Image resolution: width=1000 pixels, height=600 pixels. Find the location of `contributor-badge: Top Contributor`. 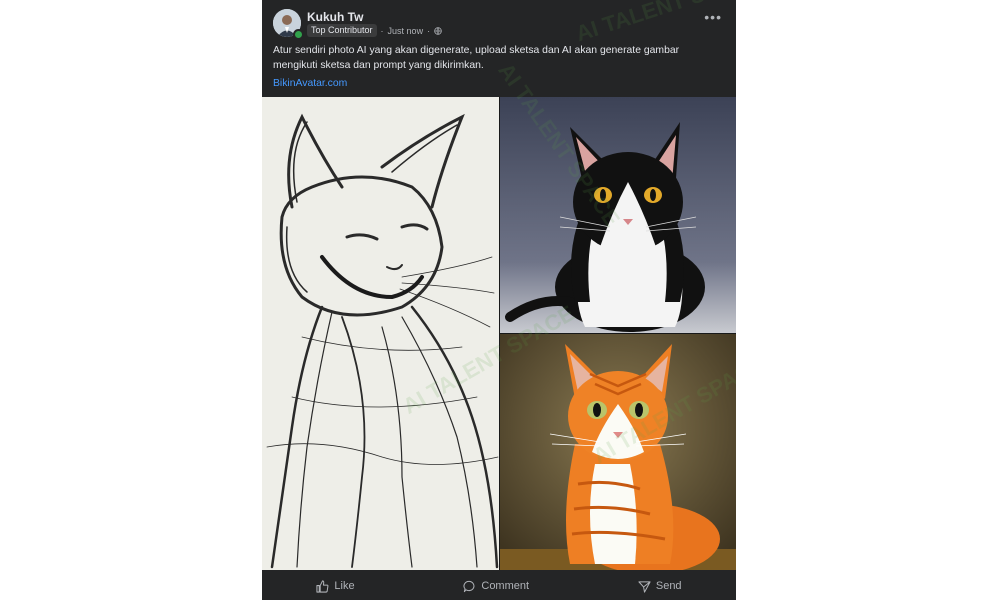

contributor-badge: Top Contributor is located at coordinates (342, 30).